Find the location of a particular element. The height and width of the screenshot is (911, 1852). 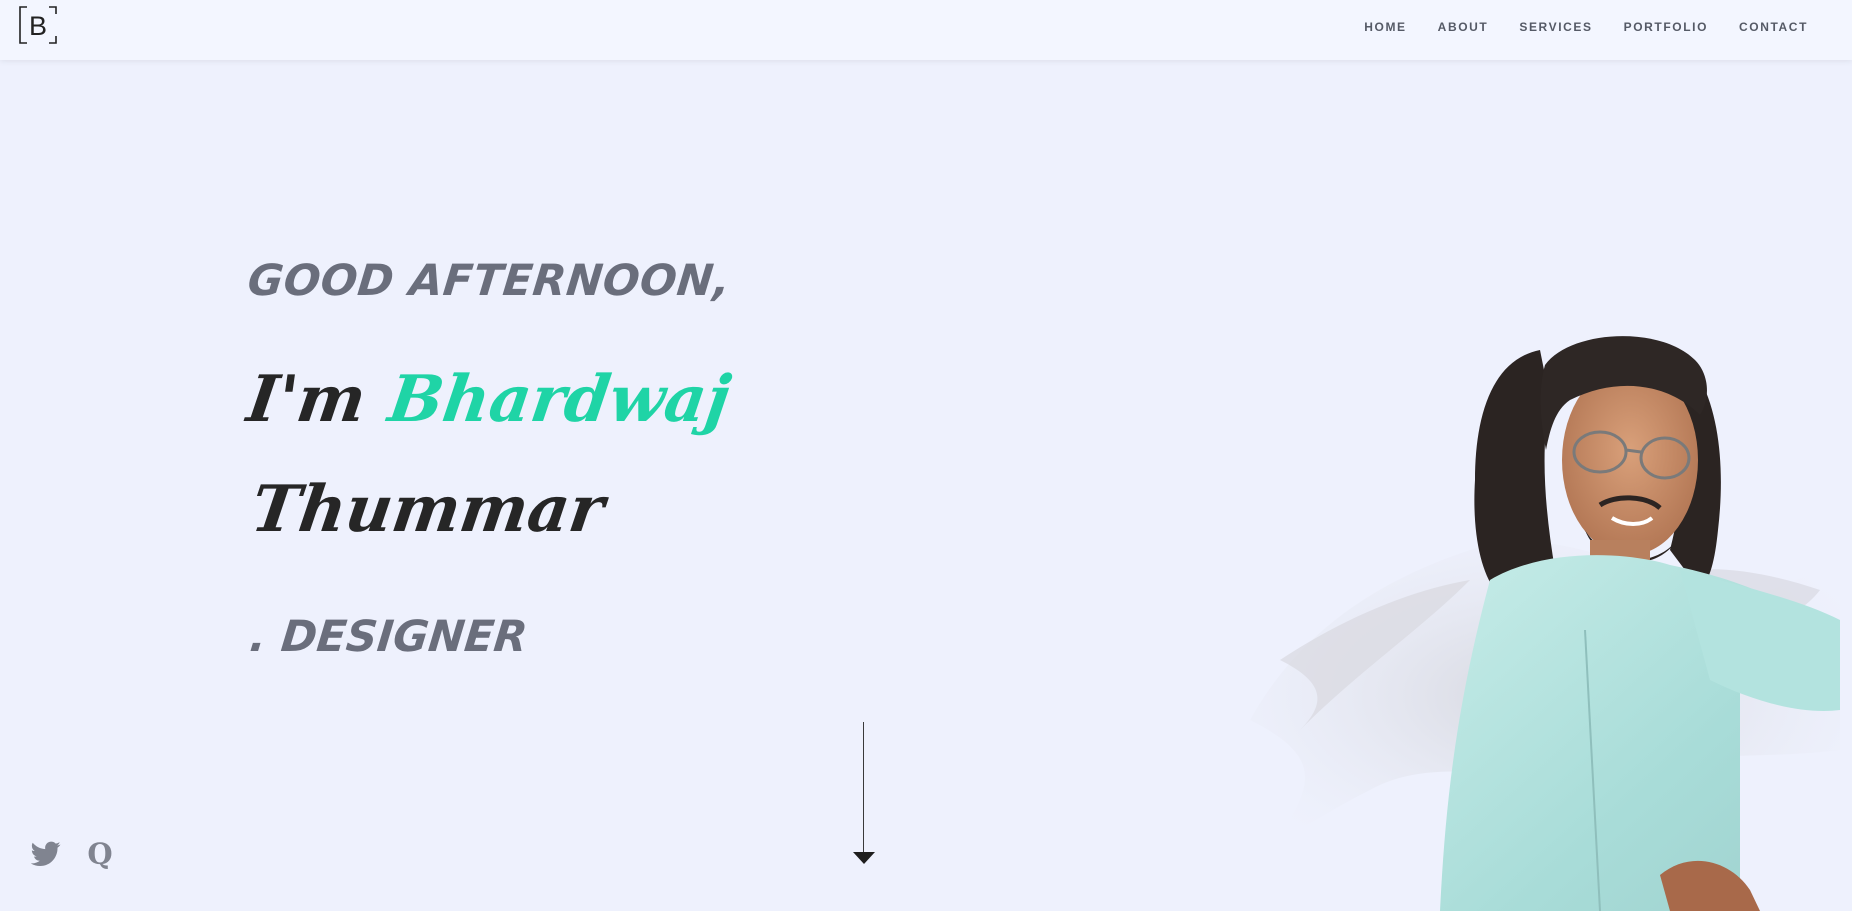

nav-contact: CONTACT is located at coordinates (1773, 27).